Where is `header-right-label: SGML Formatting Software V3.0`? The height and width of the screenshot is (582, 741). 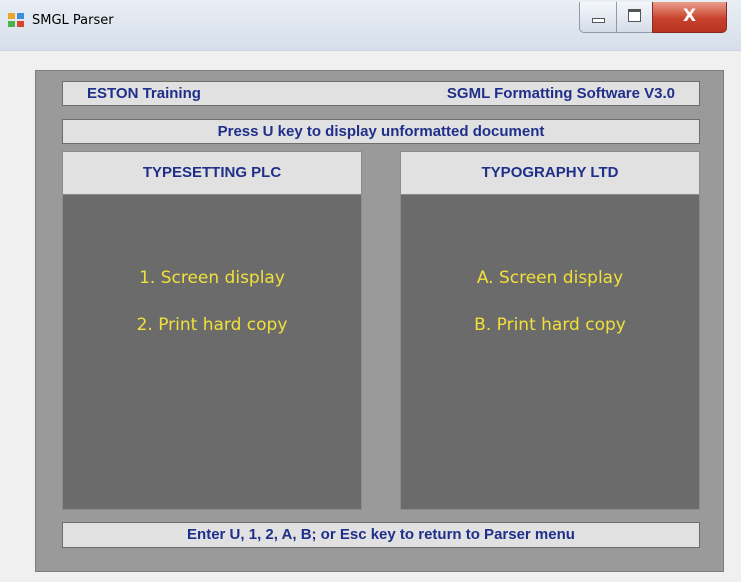 header-right-label: SGML Formatting Software V3.0 is located at coordinates (560, 93).